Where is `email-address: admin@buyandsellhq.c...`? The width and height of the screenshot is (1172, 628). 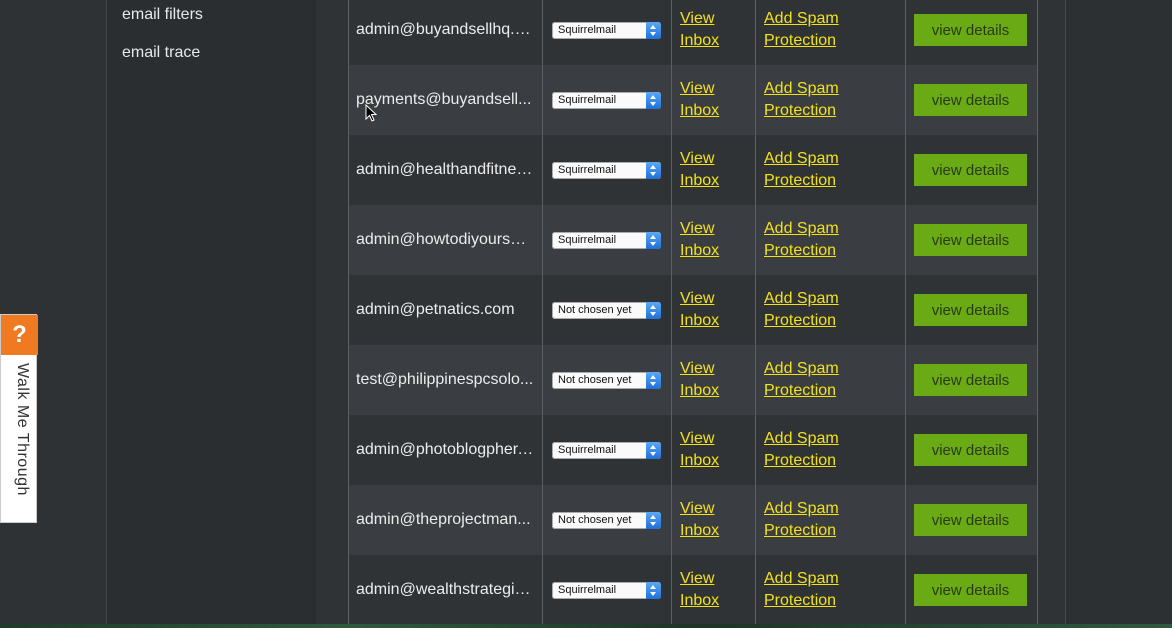
email-address: admin@buyandsellhq.c... is located at coordinates (445, 29).